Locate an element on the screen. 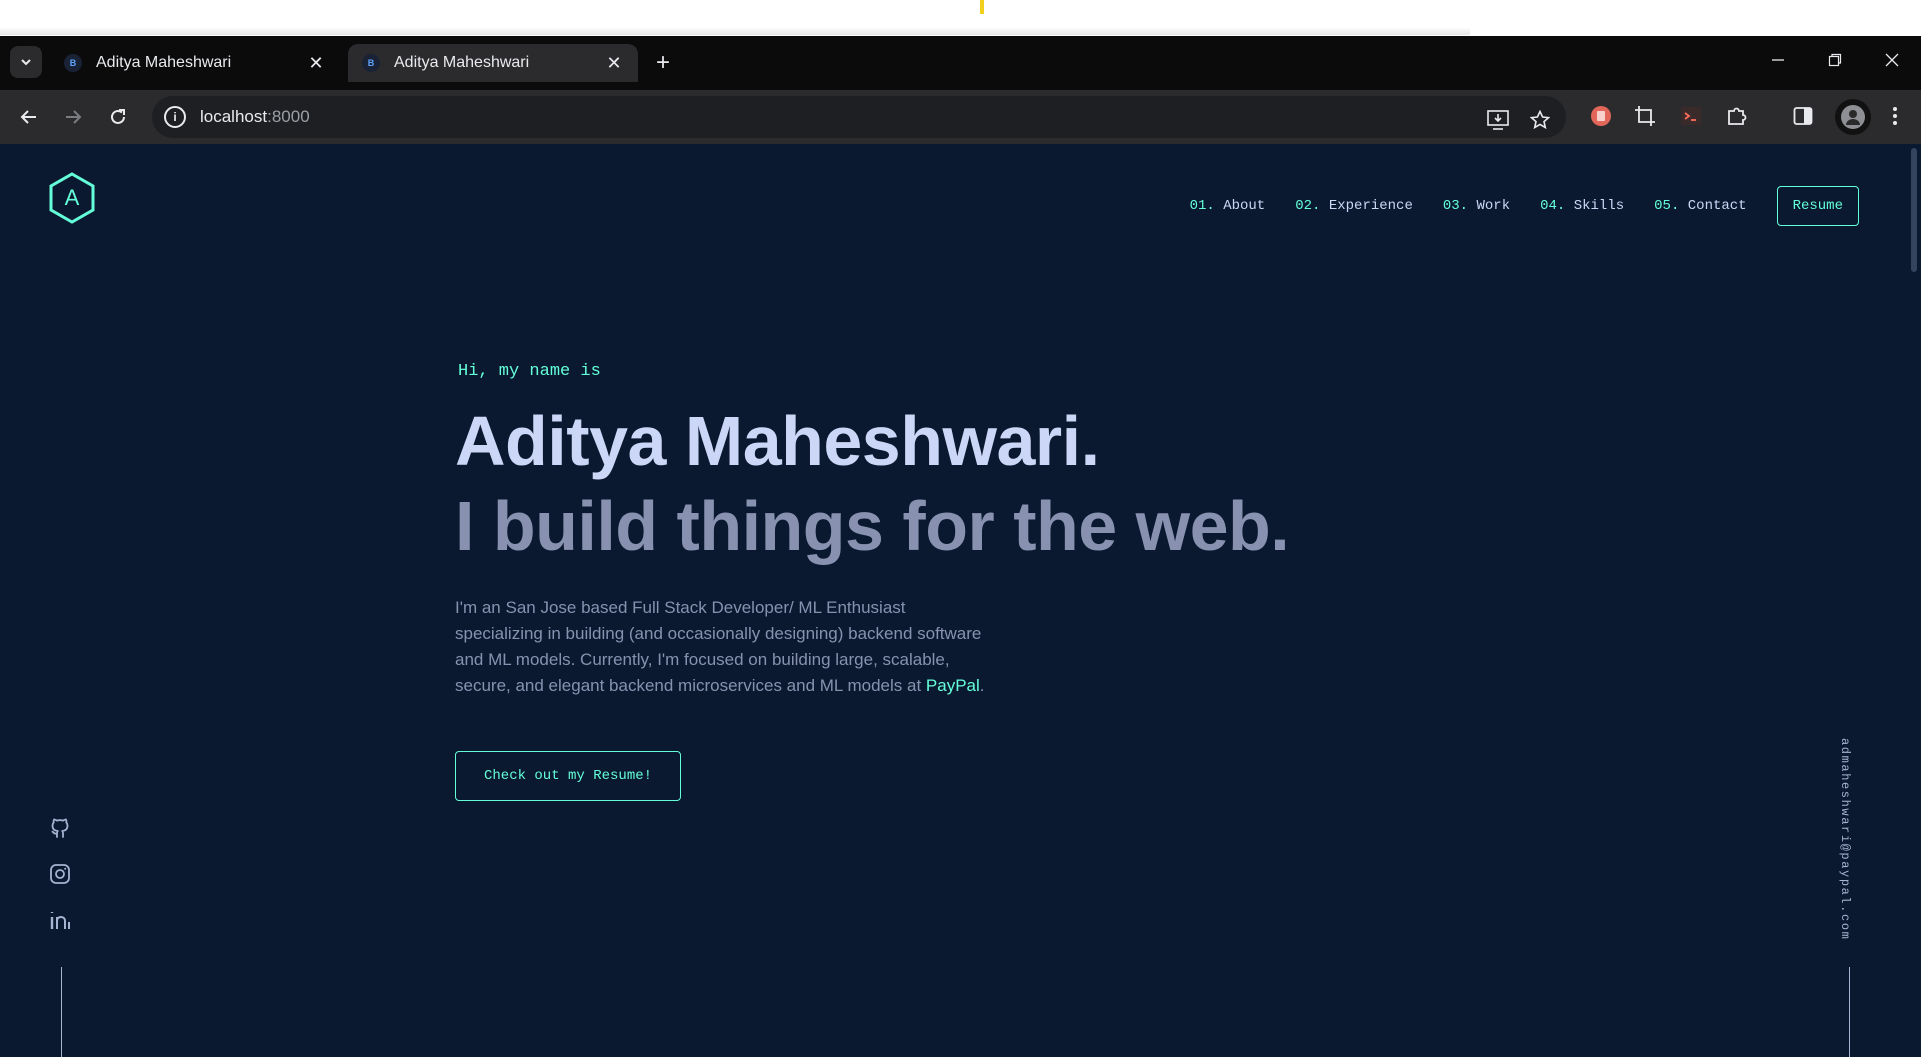 Image resolution: width=1921 pixels, height=1057 pixels. bookmark-star-icon is located at coordinates (1540, 120).